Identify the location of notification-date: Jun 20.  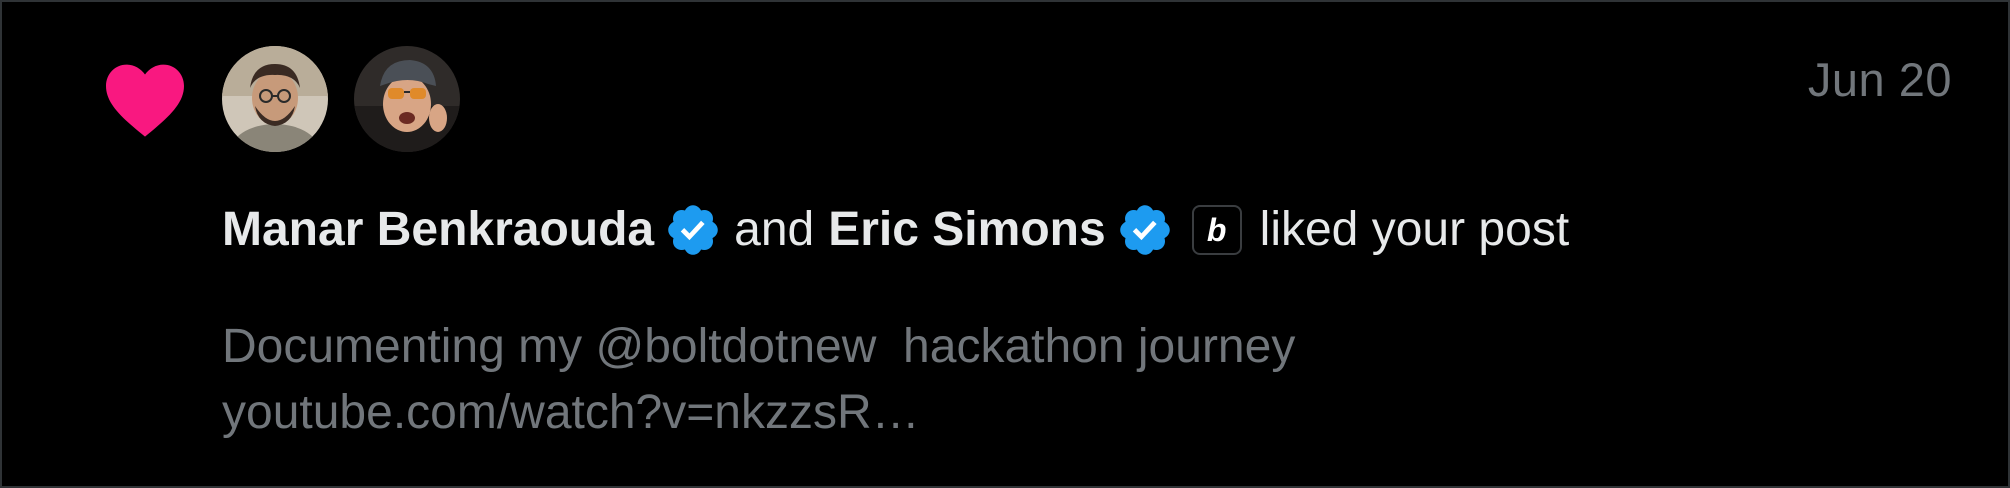
(1879, 79).